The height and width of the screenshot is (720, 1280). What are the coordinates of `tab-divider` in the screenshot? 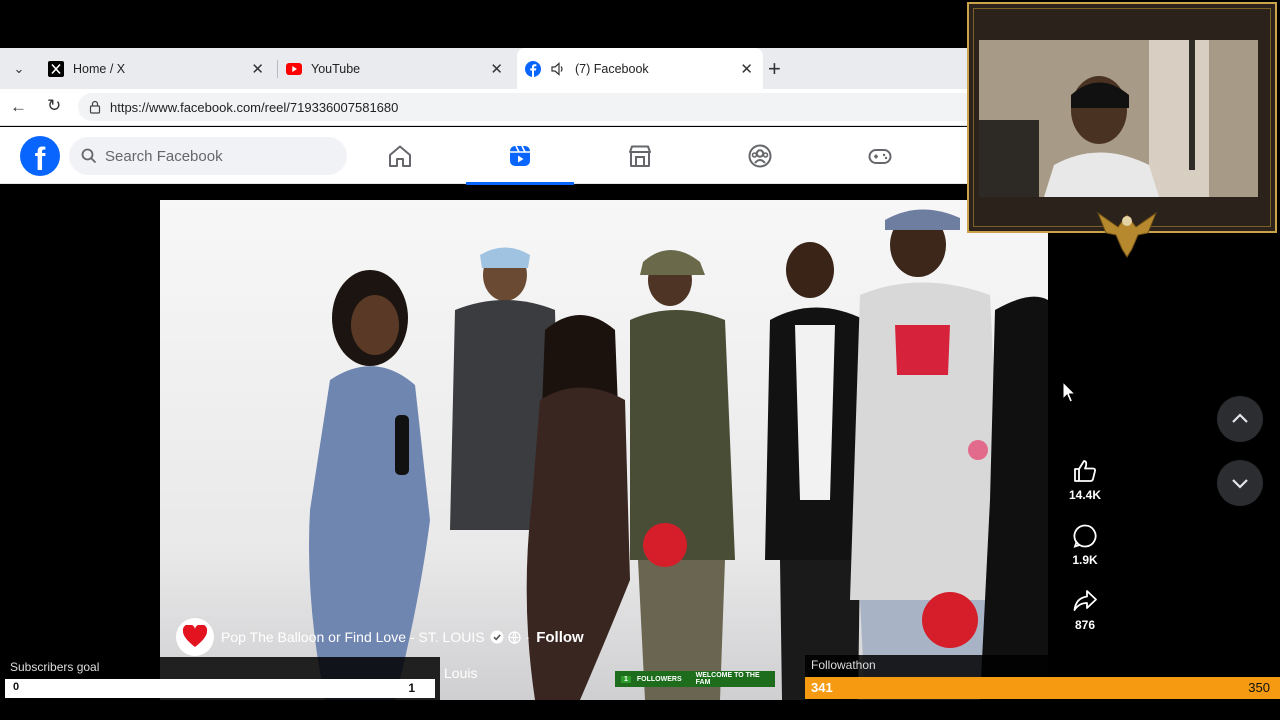 It's located at (277, 69).